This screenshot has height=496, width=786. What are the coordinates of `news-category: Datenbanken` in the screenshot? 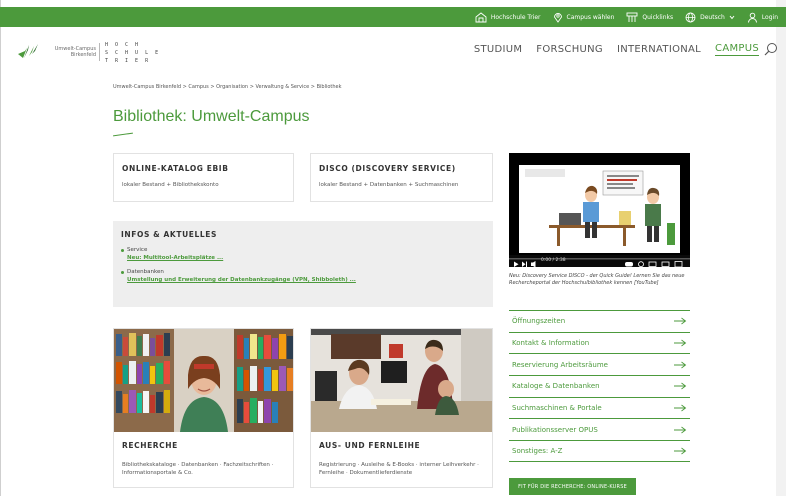 It's located at (303, 272).